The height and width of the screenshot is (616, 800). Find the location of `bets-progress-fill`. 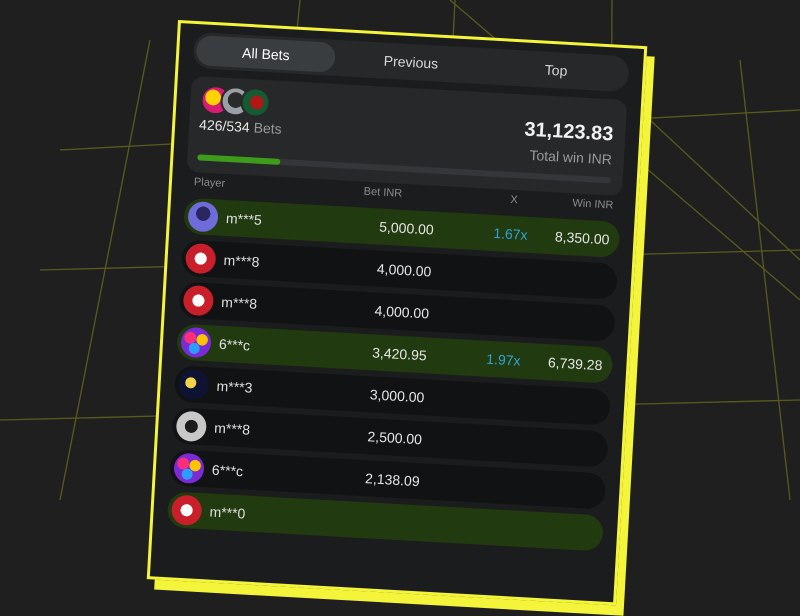

bets-progress-fill is located at coordinates (239, 159).